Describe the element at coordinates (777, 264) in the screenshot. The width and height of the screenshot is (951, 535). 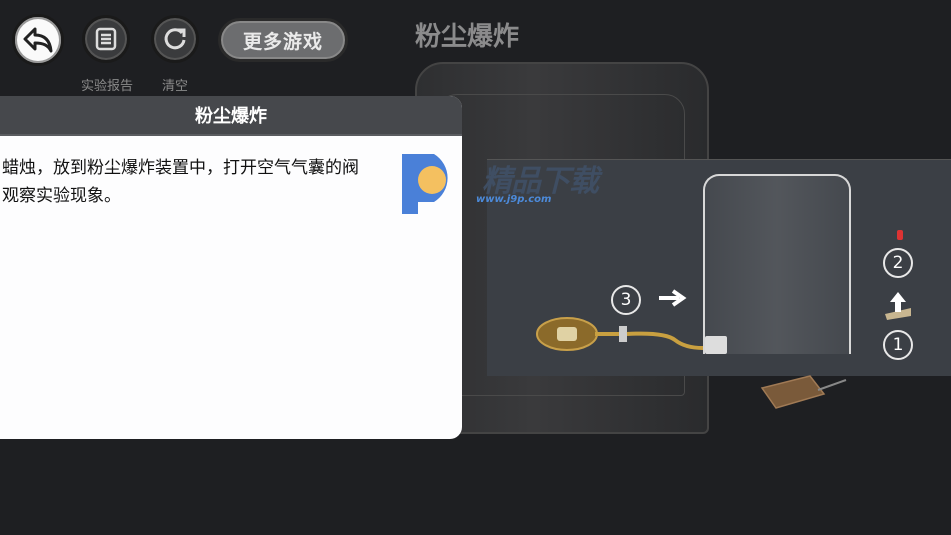
I see `dust-chamber` at that location.